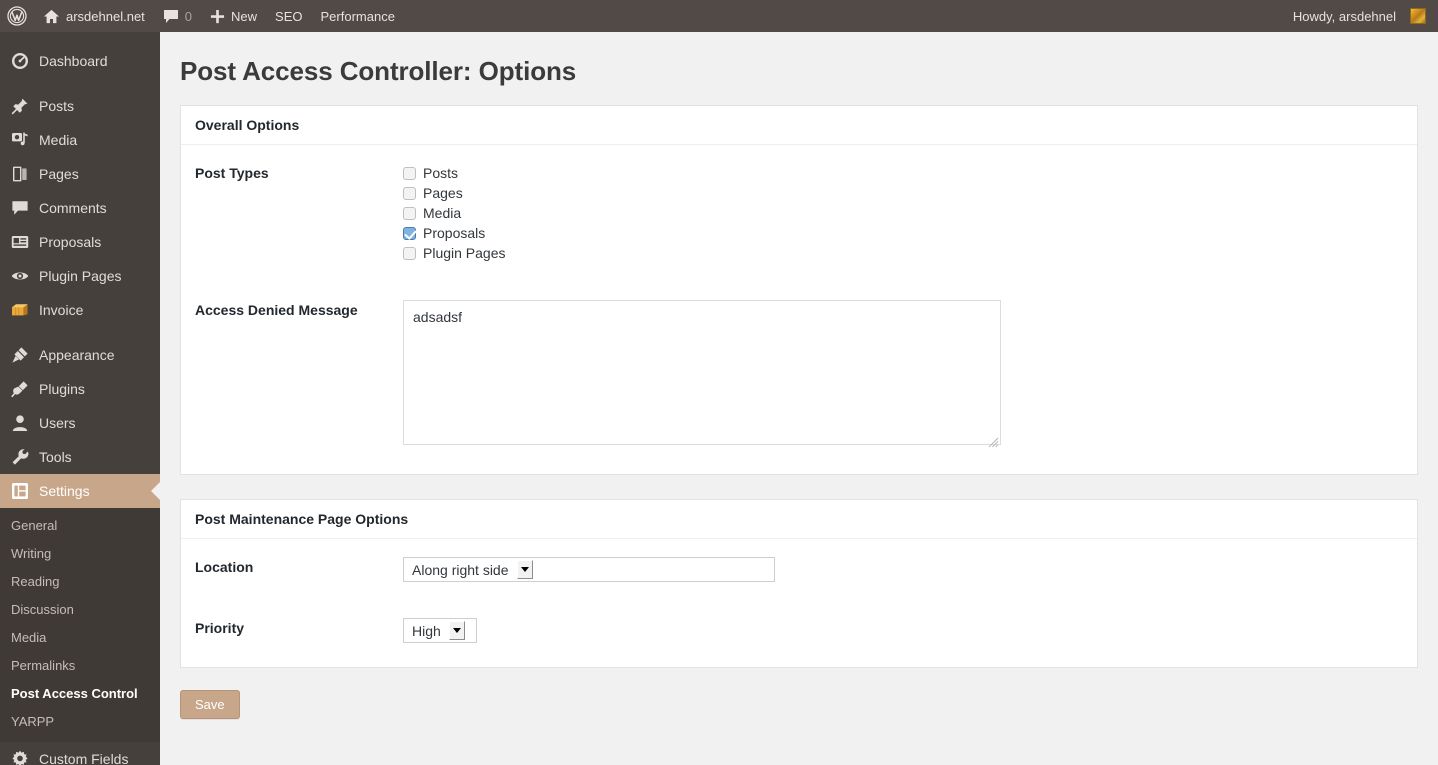  I want to click on sidebar-item-users: Users, so click(80, 423).